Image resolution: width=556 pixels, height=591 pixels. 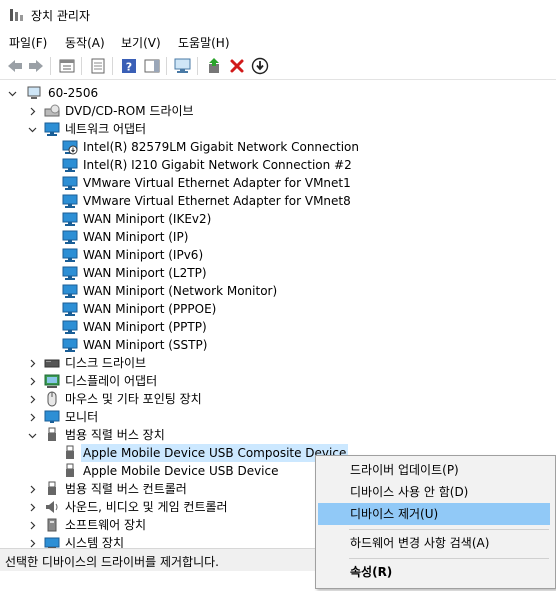 I want to click on tree-item-display: 디스플레이 어댑터, so click(x=176, y=381).